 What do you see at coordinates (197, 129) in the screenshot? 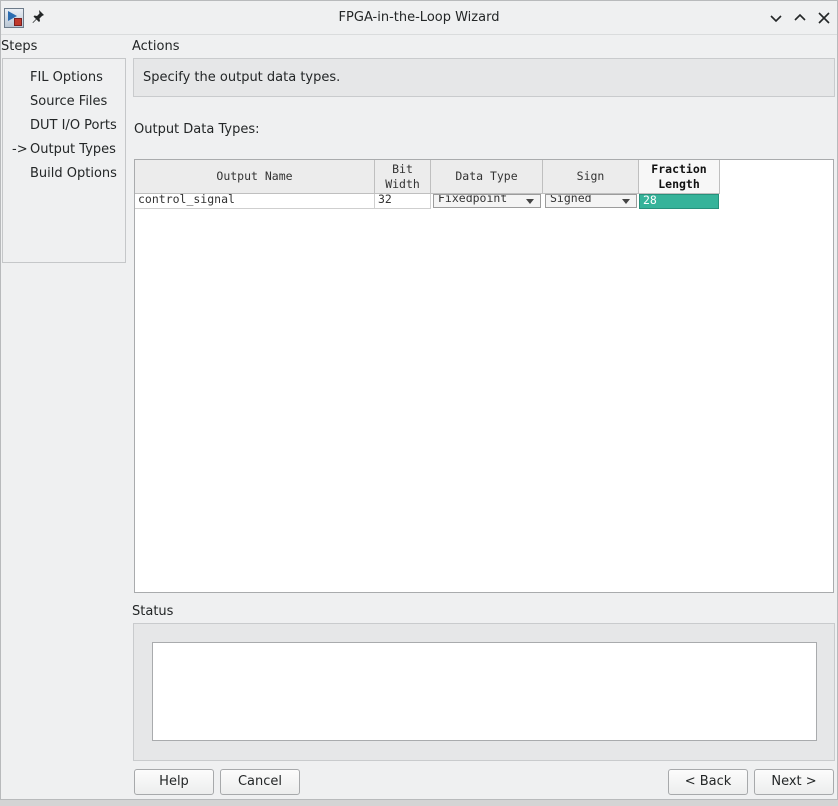
I see `output-data-types-heading: Output Data Types:` at bounding box center [197, 129].